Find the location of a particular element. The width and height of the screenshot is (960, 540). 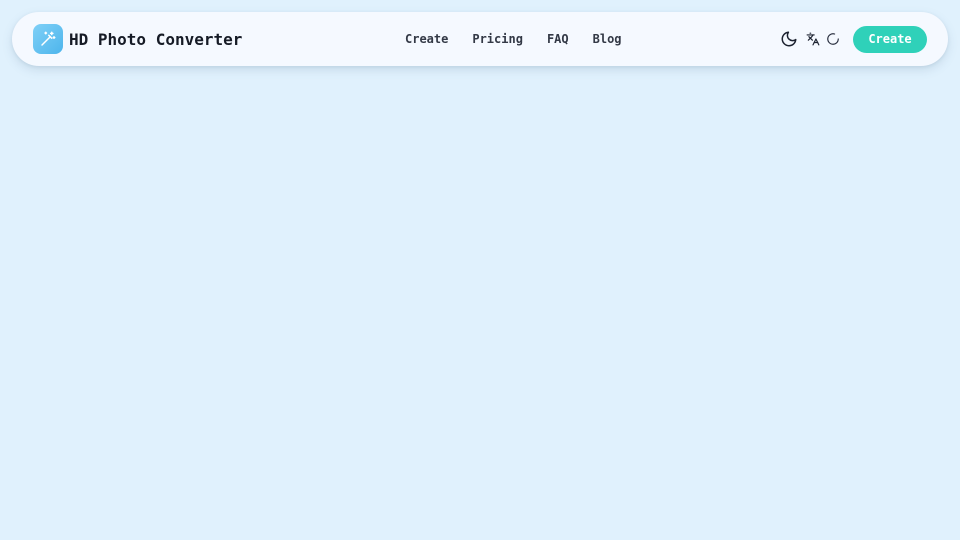

main-nav: Create Pricing FAQ Blog is located at coordinates (513, 39).